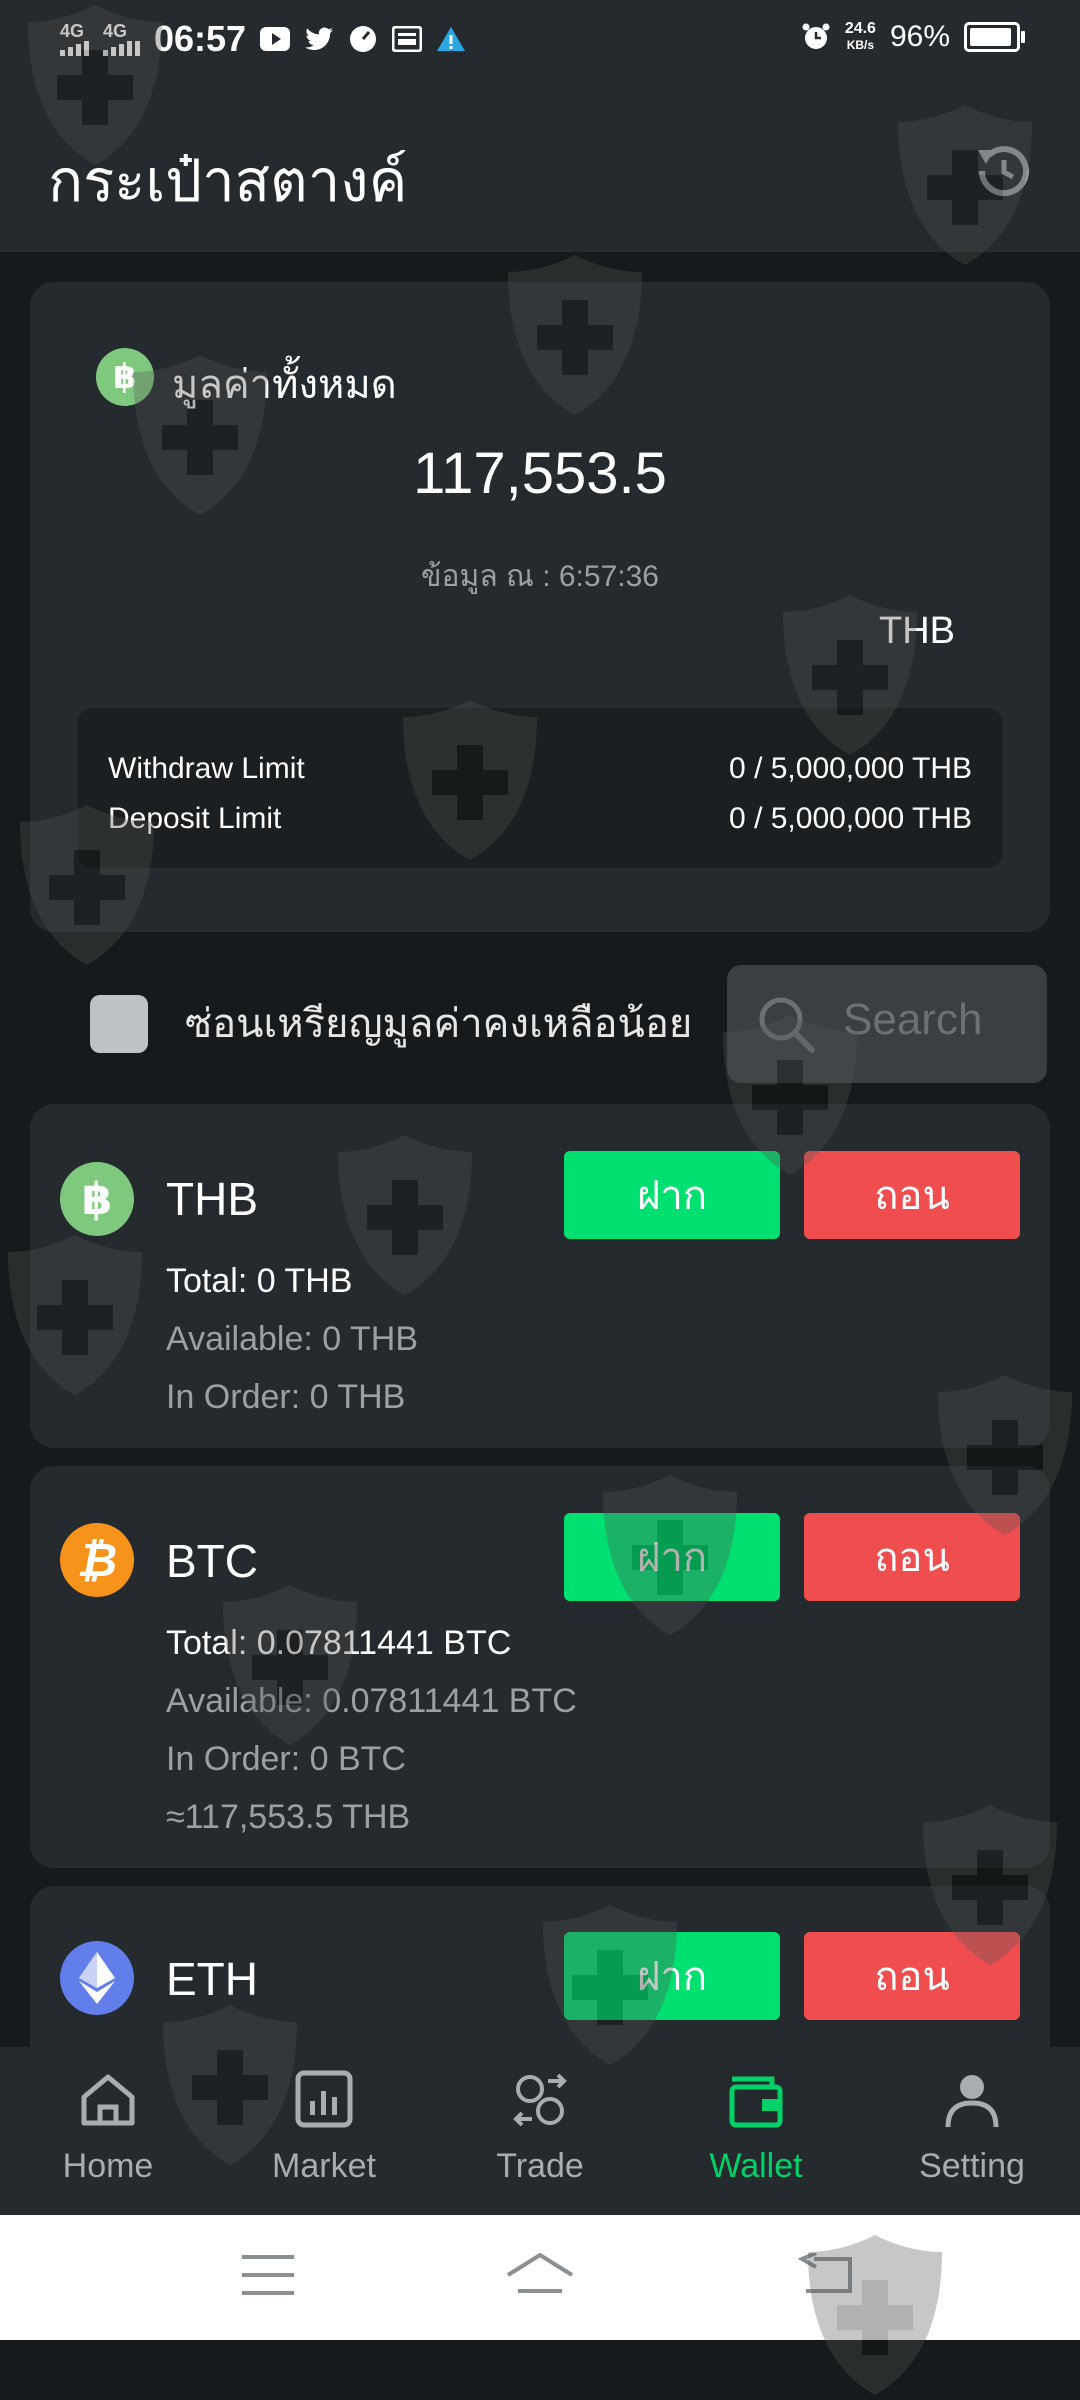 This screenshot has height=2400, width=1080. What do you see at coordinates (212, 1979) in the screenshot?
I see `asset-symbol: ETH` at bounding box center [212, 1979].